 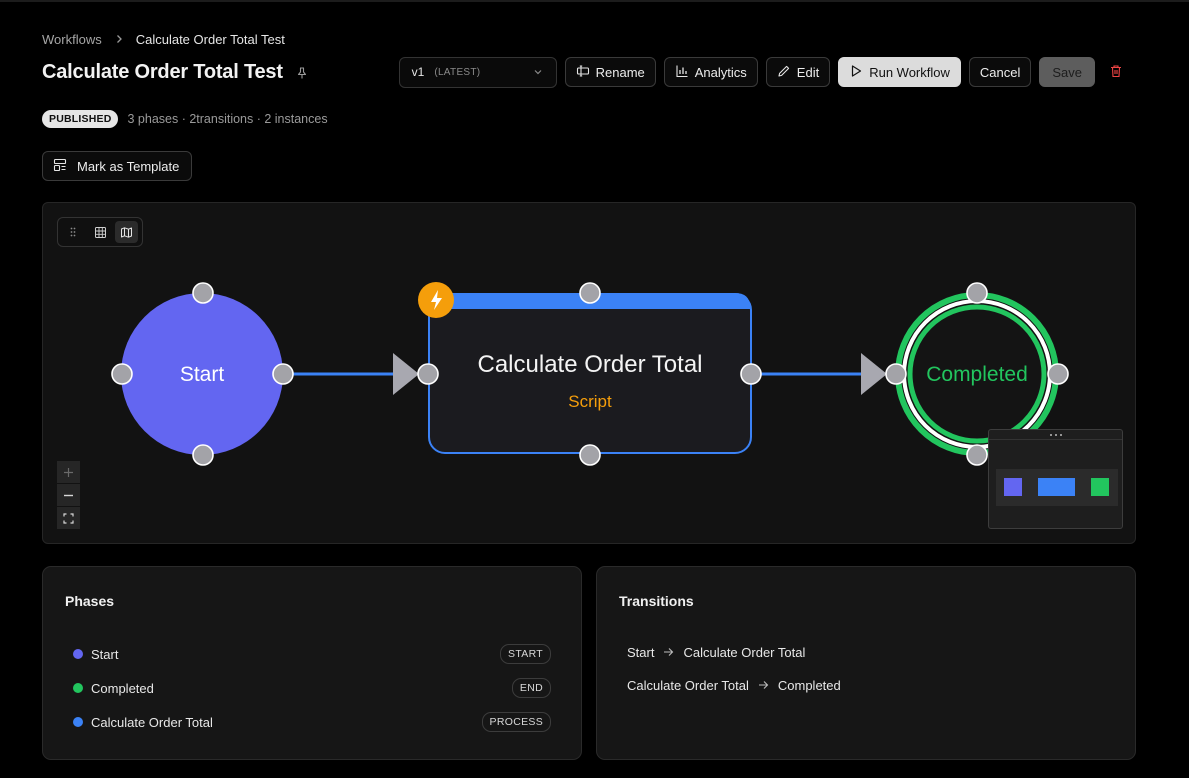 What do you see at coordinates (808, 72) in the screenshot?
I see `edit-label: Edit` at bounding box center [808, 72].